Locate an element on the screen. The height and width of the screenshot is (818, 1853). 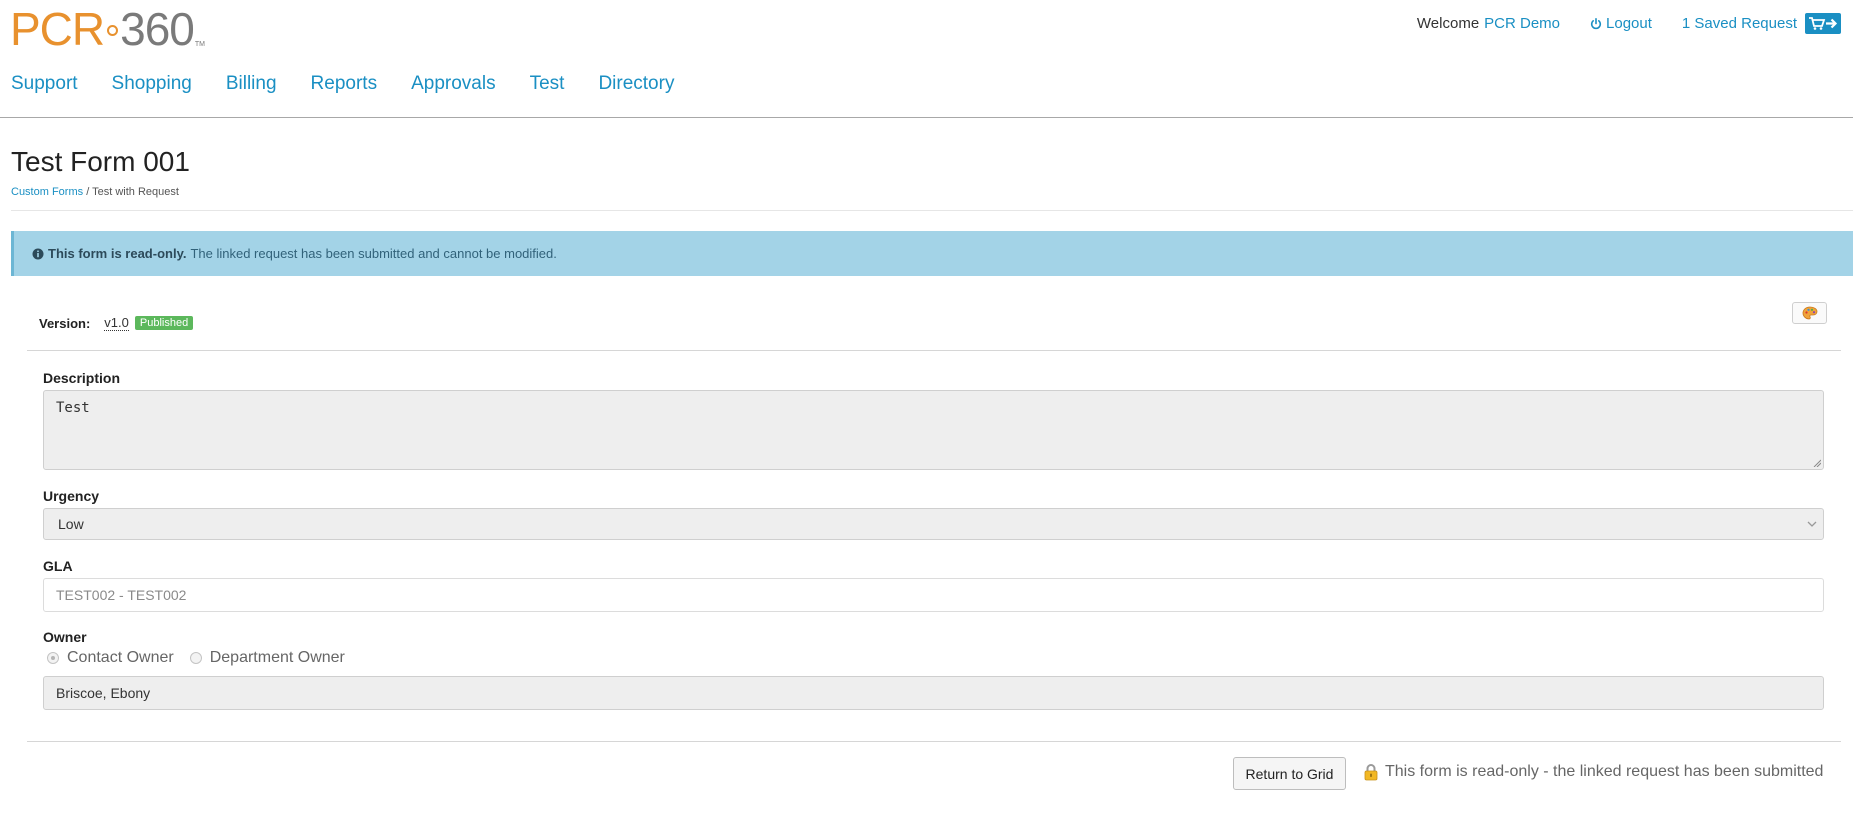
department-owner-radio is located at coordinates (195, 658).